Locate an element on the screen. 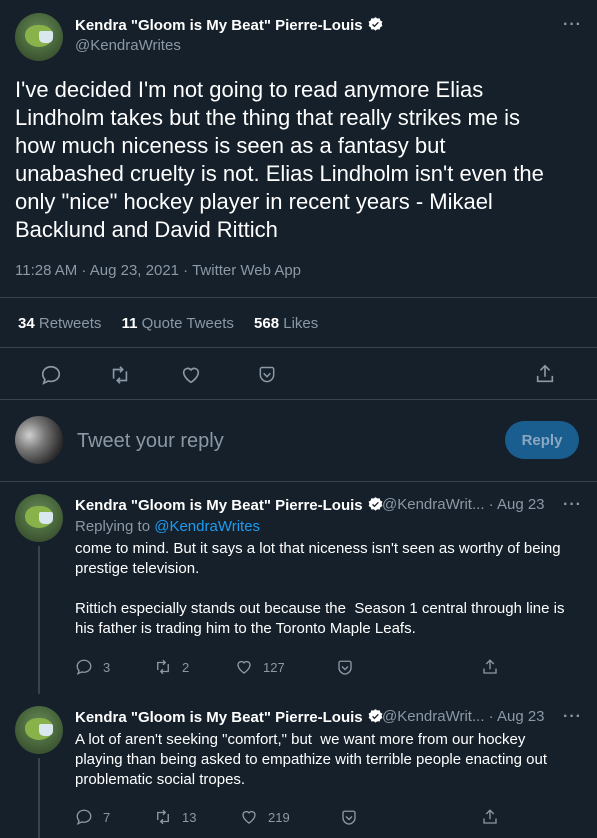 The width and height of the screenshot is (597, 838). like-count: 127 is located at coordinates (274, 667).